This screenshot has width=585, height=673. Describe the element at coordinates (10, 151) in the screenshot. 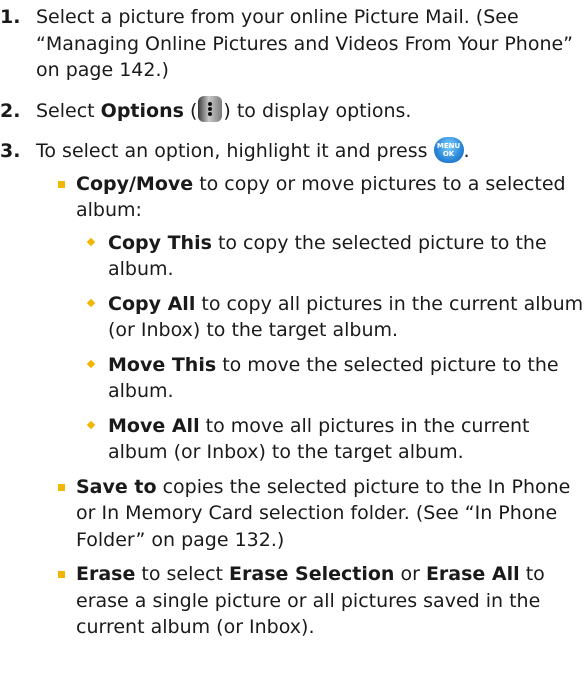

I see `step-number: 3.` at that location.